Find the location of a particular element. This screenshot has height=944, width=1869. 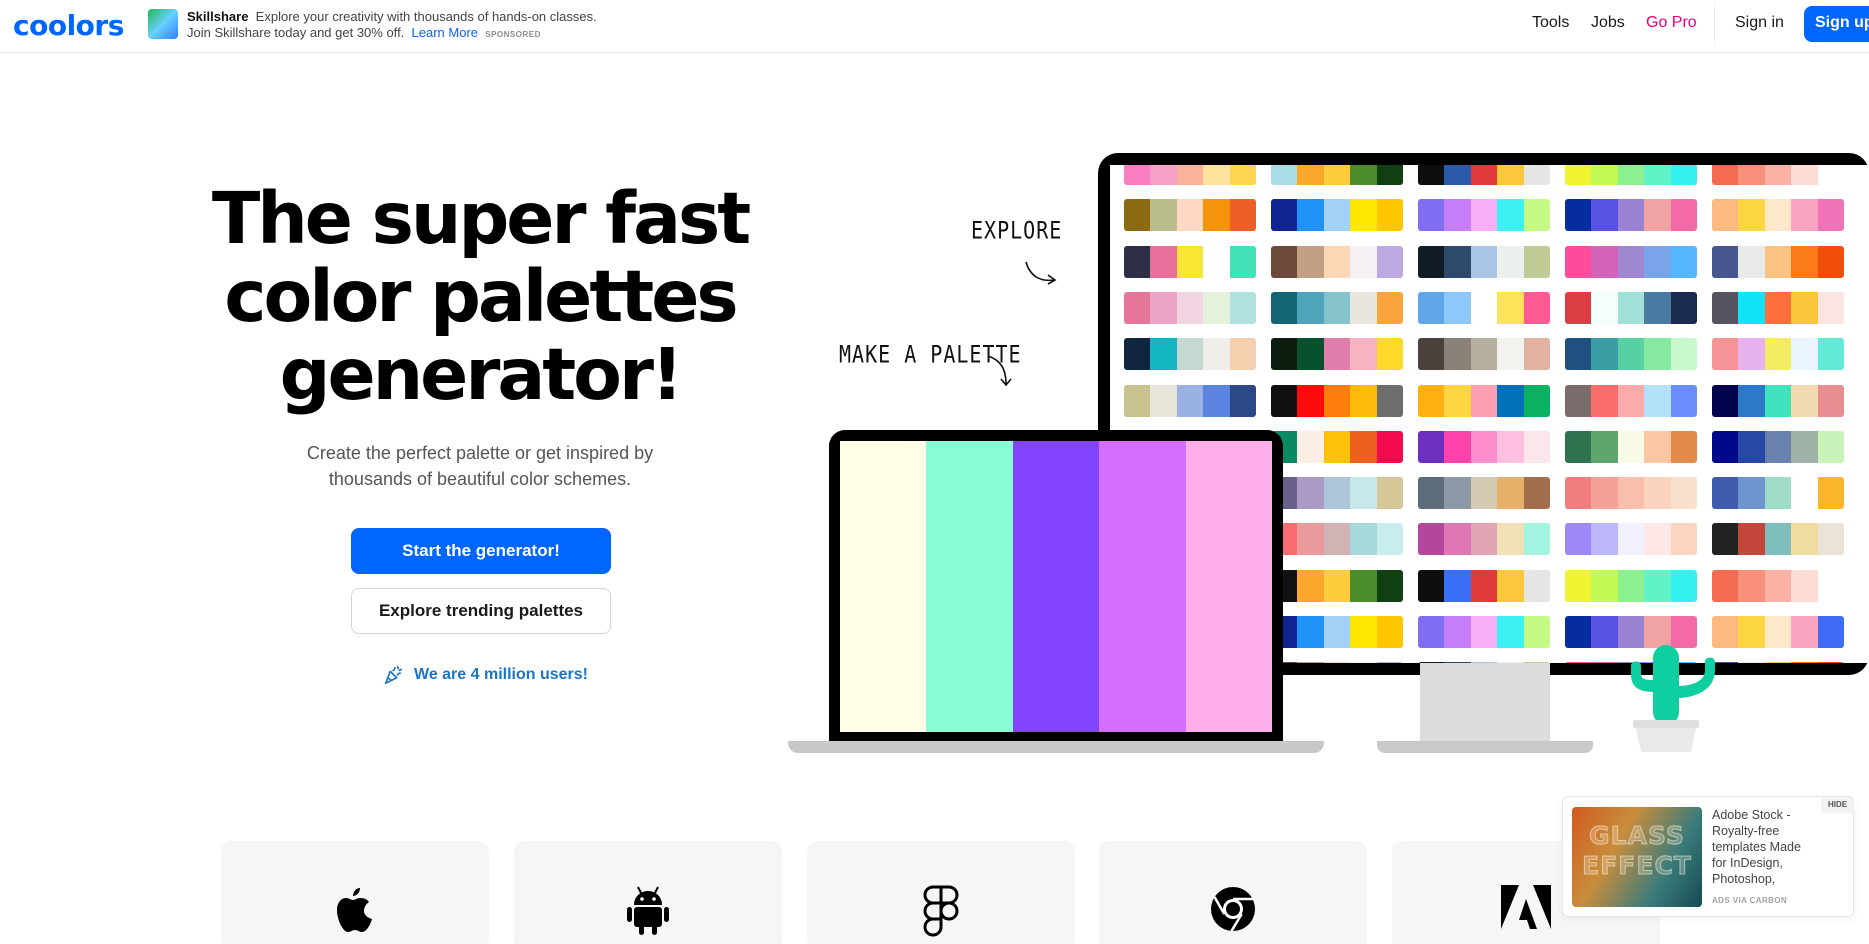

explore-trending-button: Explore trending palettes is located at coordinates (481, 611).